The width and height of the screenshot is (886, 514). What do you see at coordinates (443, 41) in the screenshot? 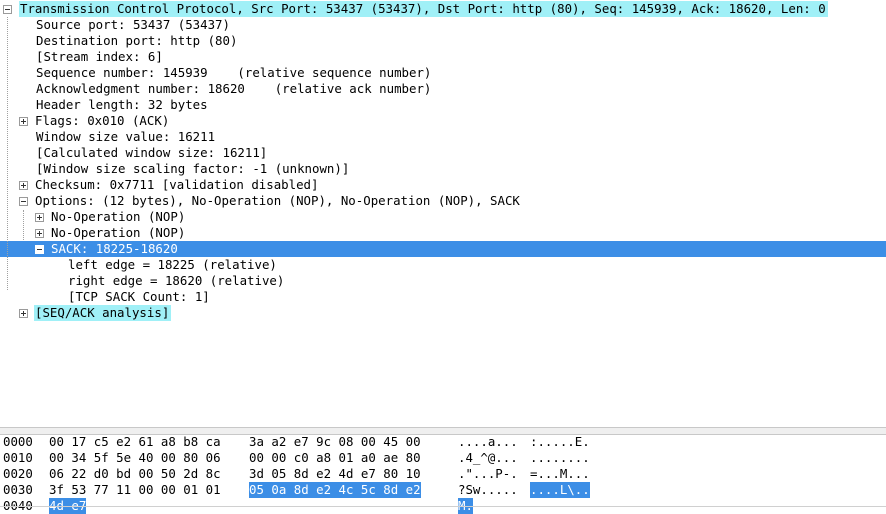
I see `tree-row: Destination port: http (80)` at bounding box center [443, 41].